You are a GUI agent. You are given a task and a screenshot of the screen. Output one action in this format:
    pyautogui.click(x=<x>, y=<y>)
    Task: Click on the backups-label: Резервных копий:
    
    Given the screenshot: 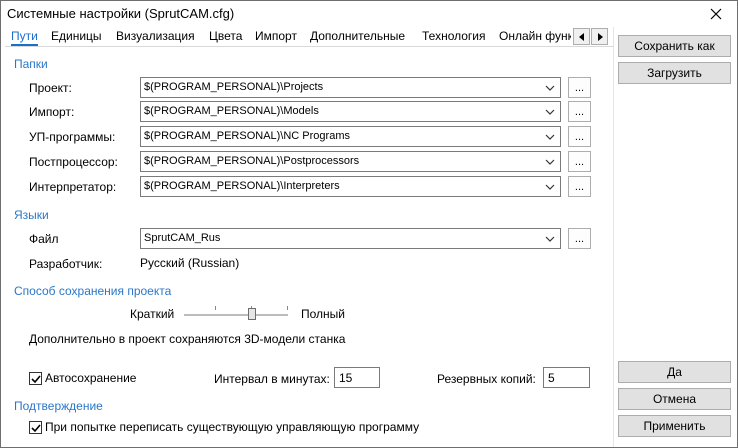 What is the action you would take?
    pyautogui.click(x=486, y=379)
    